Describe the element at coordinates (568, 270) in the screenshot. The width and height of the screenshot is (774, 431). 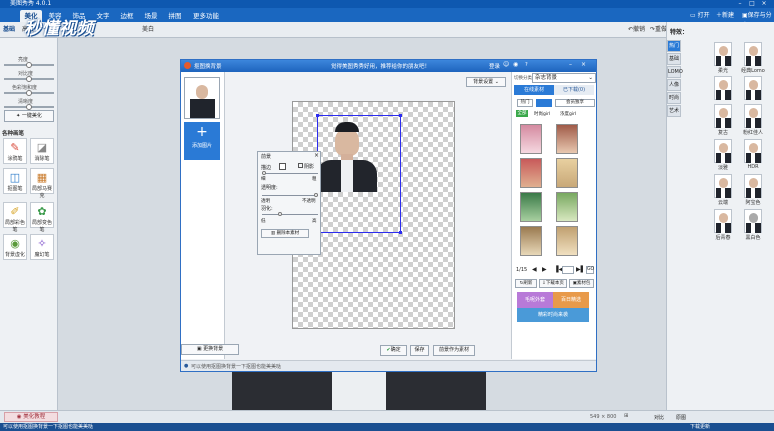
I see `page-input` at that location.